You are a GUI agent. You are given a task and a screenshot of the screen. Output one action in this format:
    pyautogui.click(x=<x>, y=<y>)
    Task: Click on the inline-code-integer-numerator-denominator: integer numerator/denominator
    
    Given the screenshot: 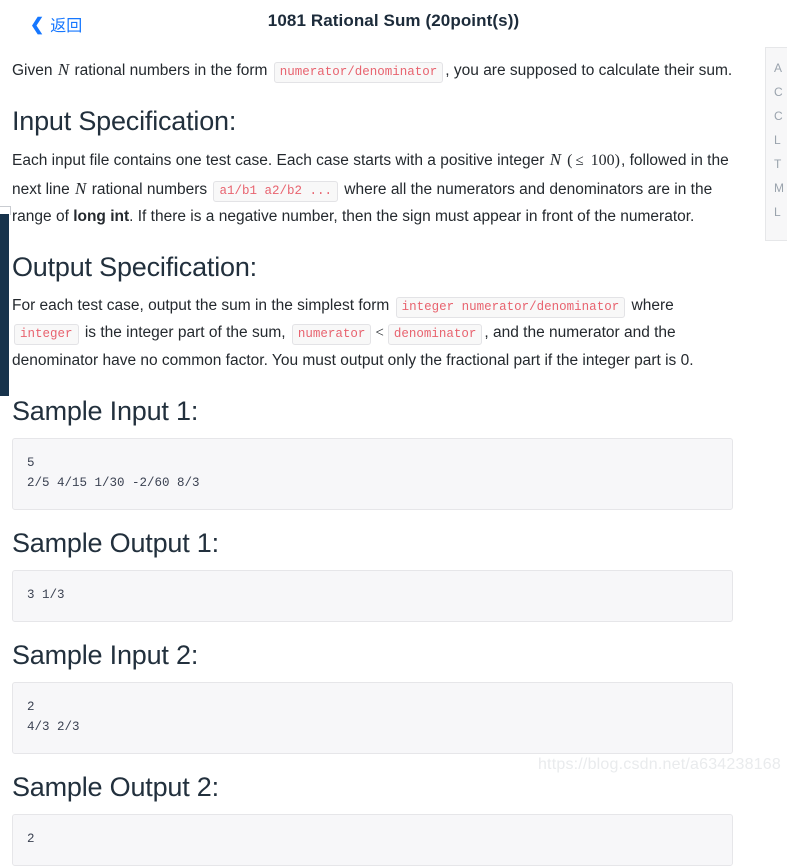 What is the action you would take?
    pyautogui.click(x=510, y=307)
    